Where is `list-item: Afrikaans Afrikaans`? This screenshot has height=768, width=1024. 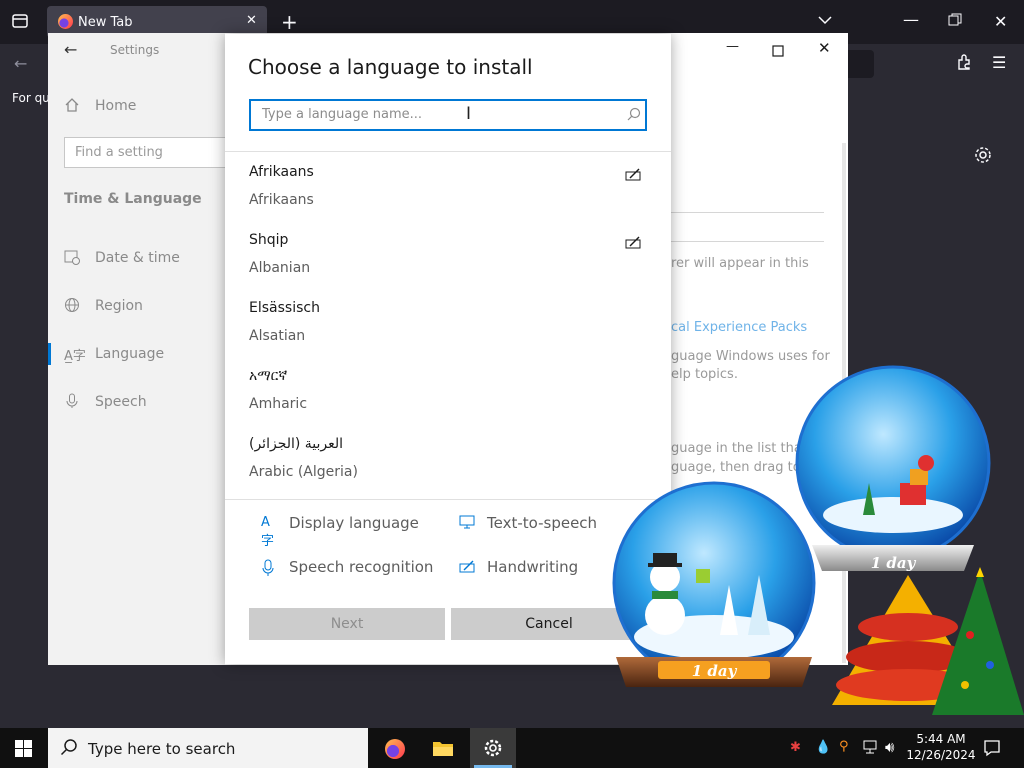
list-item: Afrikaans Afrikaans is located at coordinates (448, 186).